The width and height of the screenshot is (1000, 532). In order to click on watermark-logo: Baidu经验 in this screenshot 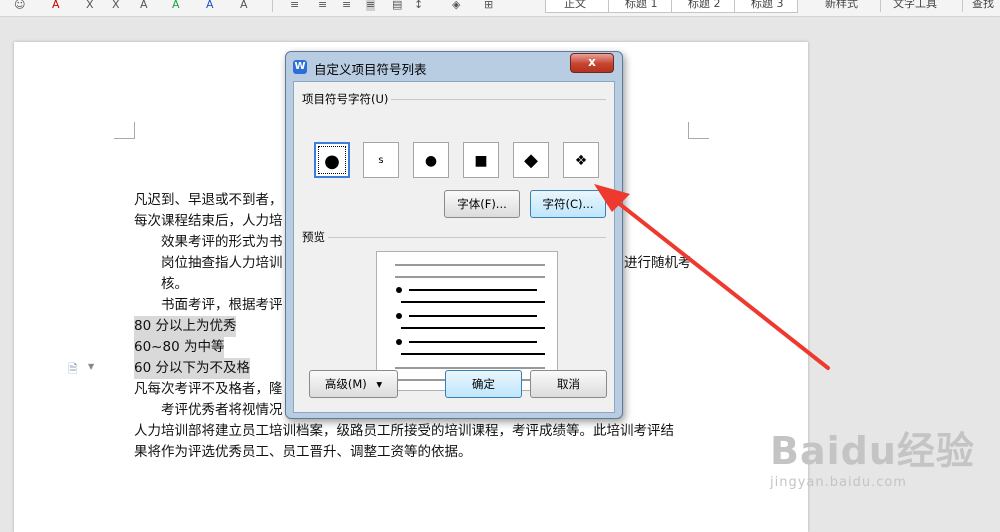, I will do `click(872, 451)`.